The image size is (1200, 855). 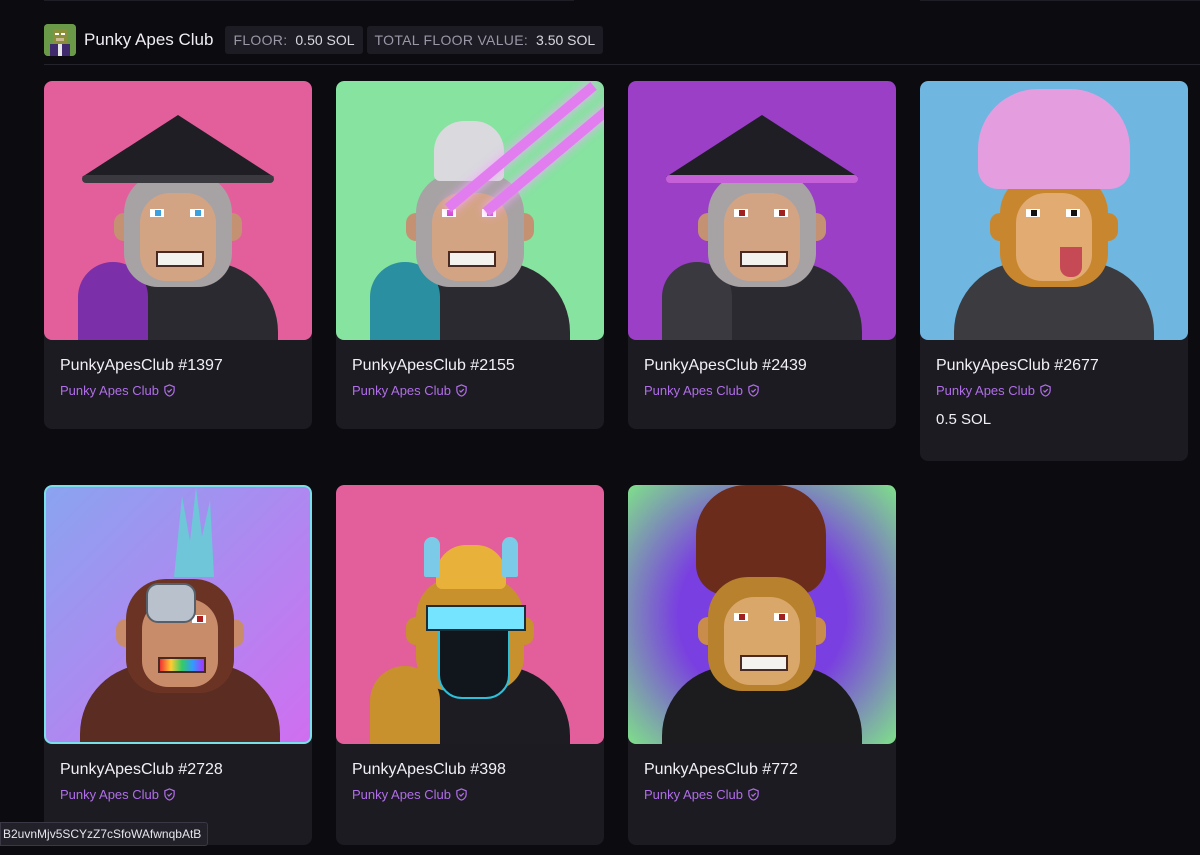 What do you see at coordinates (770, 770) in the screenshot?
I see `nft-title: PunkyApesClub #772` at bounding box center [770, 770].